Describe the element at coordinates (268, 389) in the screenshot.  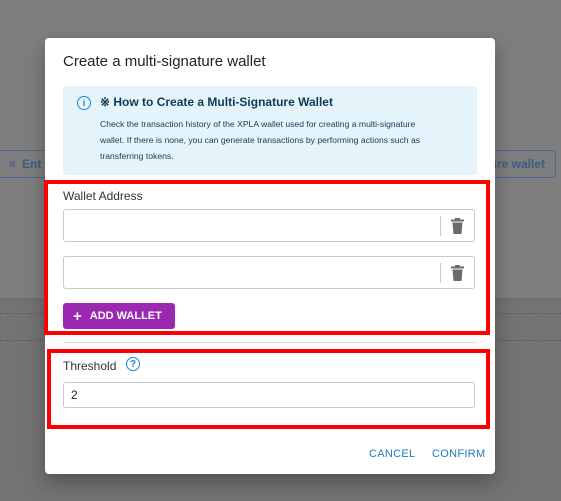
I see `highlight-box-threshold-section` at that location.